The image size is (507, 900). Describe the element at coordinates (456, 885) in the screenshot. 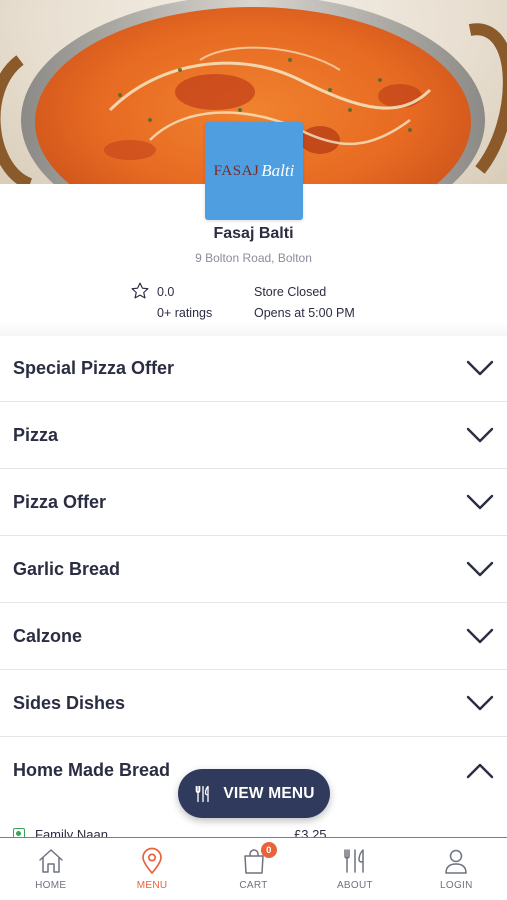

I see `nav-label: LOGIN` at that location.